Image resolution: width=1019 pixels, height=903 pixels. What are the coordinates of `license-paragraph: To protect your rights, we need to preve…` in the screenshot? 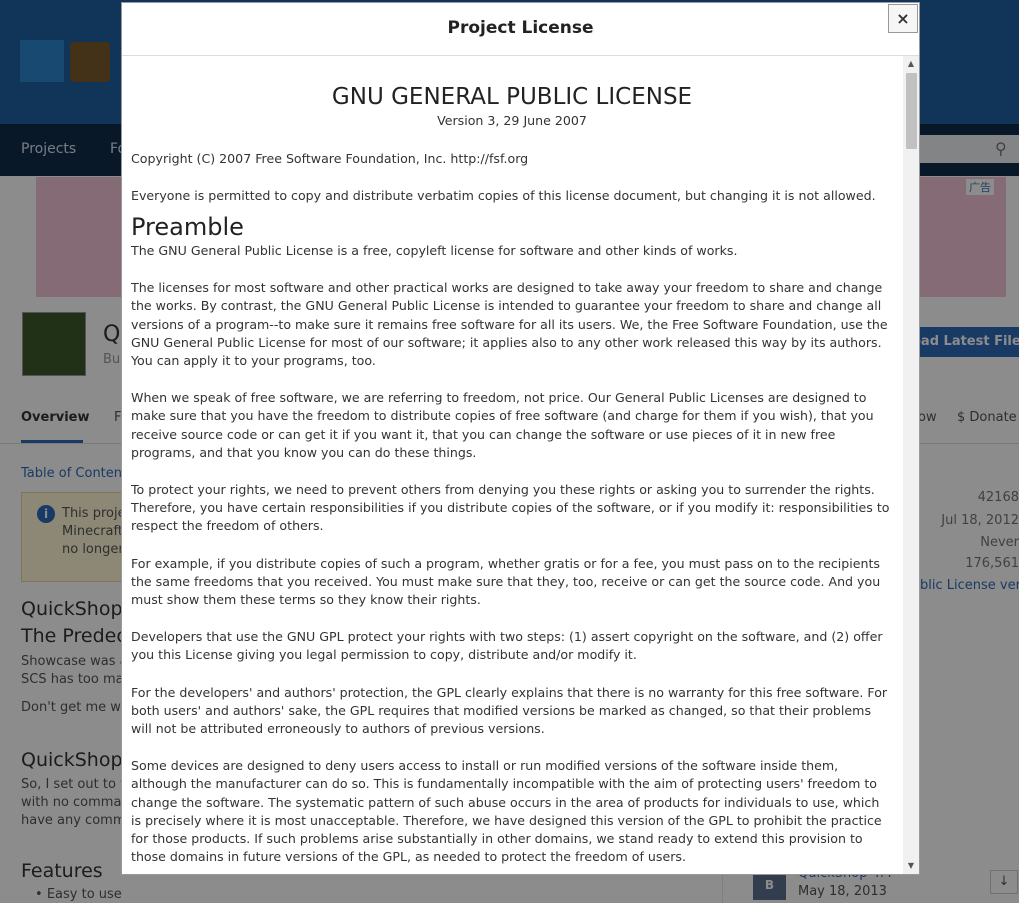 It's located at (510, 508).